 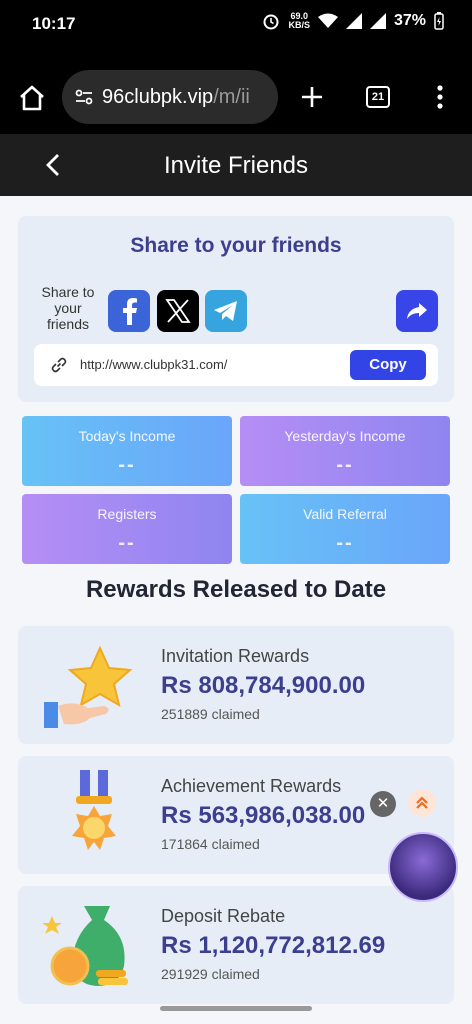 I want to click on share-button, so click(x=417, y=311).